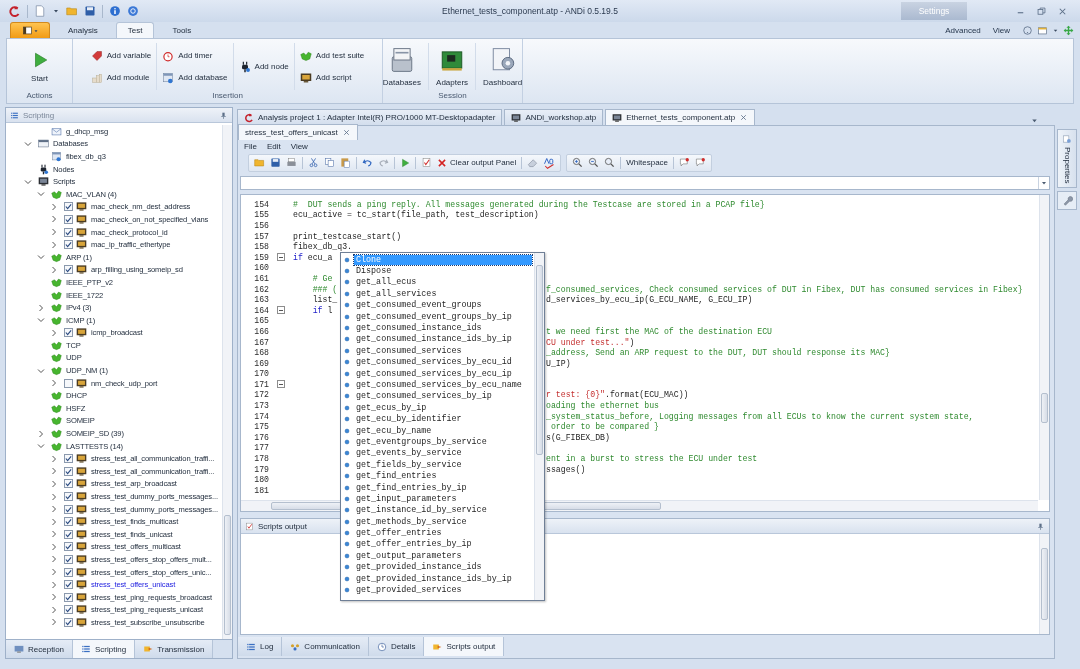 This screenshot has width=1080, height=669. I want to click on panel-tab: Communication, so click(325, 646).